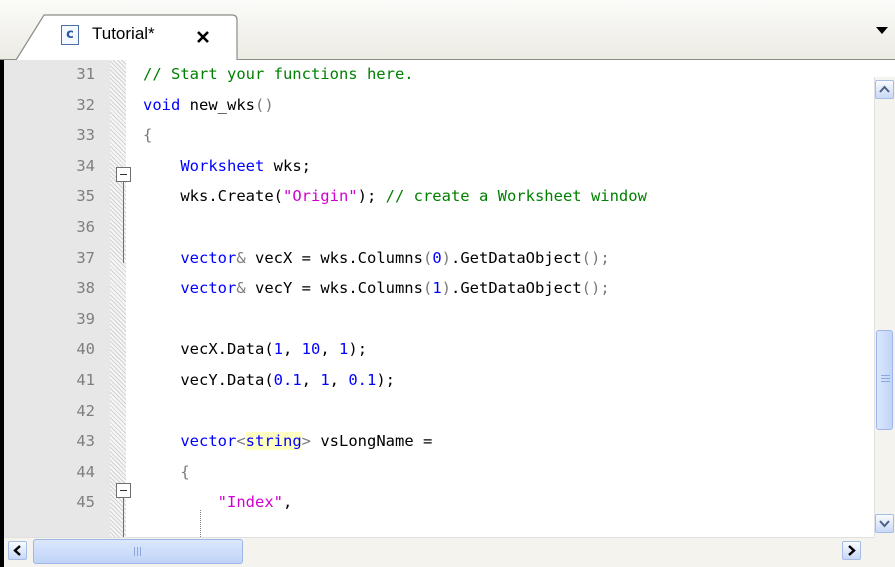  I want to click on code-token: vecY.Data(, so click(208, 380).